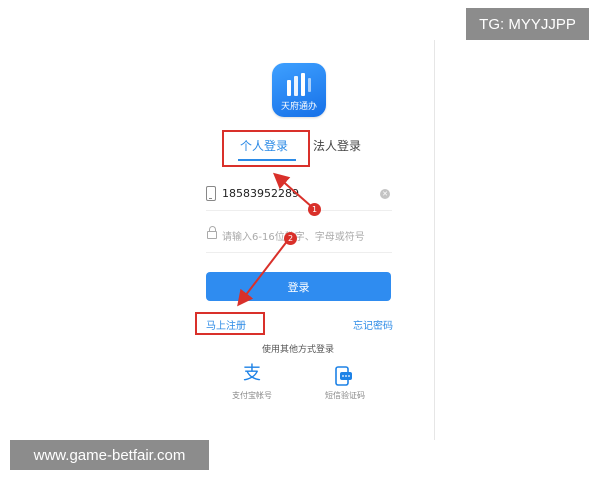  Describe the element at coordinates (252, 374) in the screenshot. I see `alipay-icon: 支` at that location.